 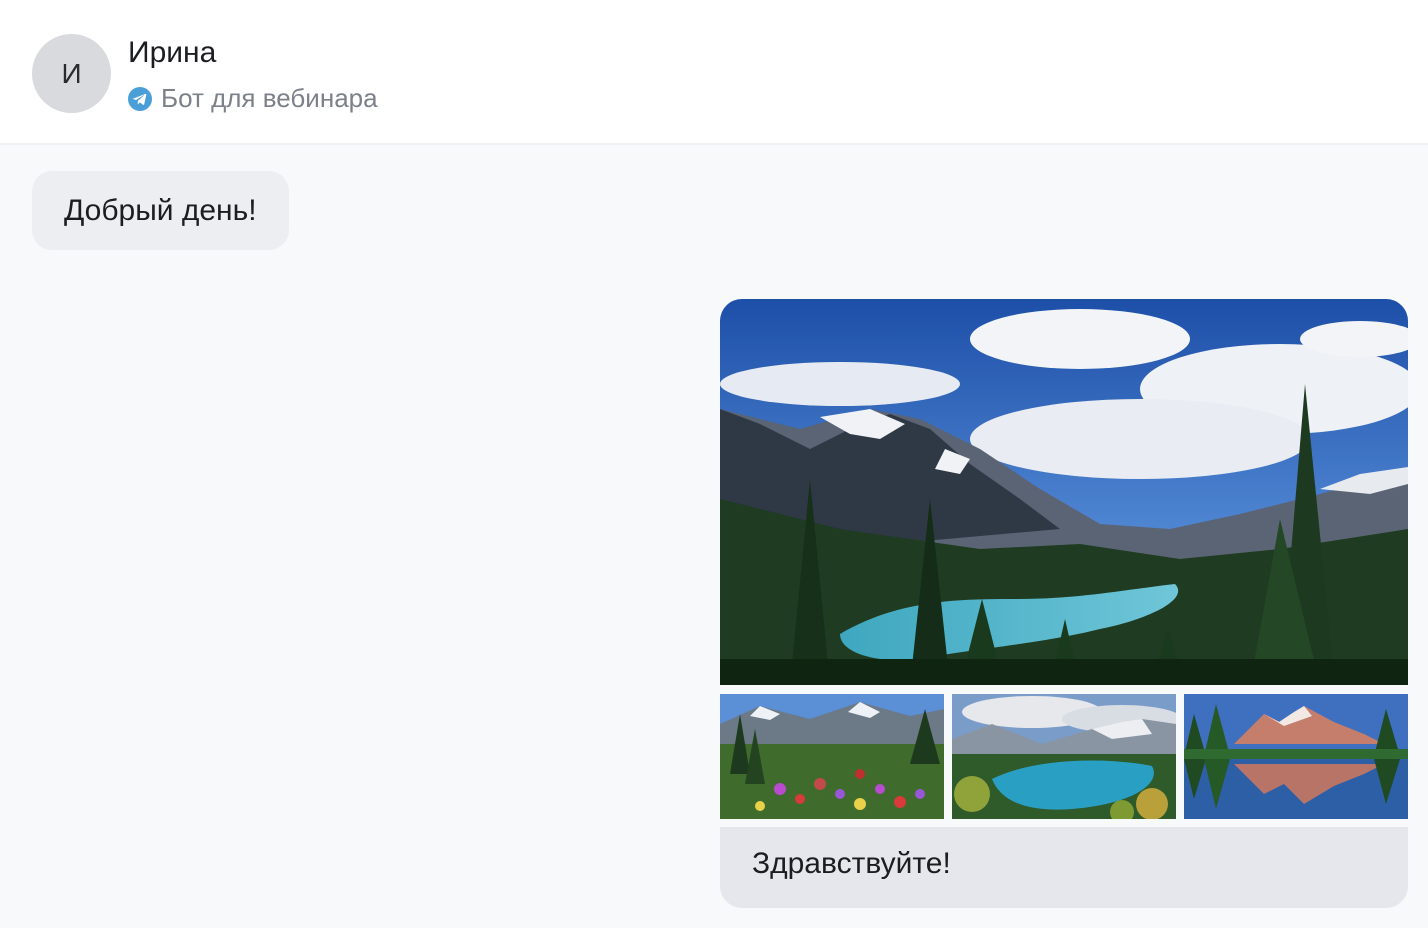 I want to click on wildflower-meadow-photo, so click(x=832, y=756).